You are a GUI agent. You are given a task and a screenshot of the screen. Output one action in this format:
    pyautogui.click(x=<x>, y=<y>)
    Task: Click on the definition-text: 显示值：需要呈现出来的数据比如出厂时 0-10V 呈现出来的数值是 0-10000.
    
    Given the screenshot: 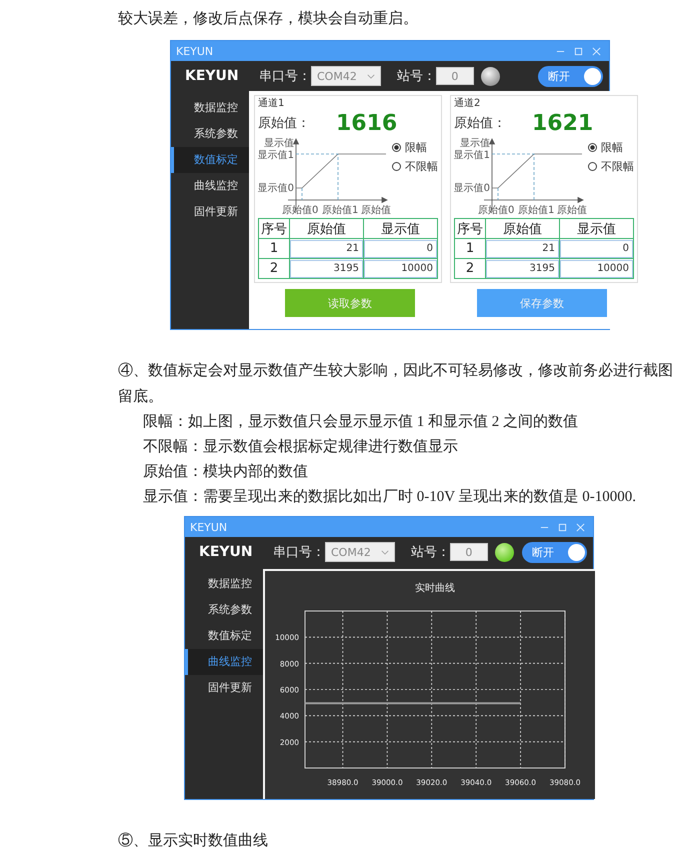 What is the action you would take?
    pyautogui.click(x=390, y=497)
    